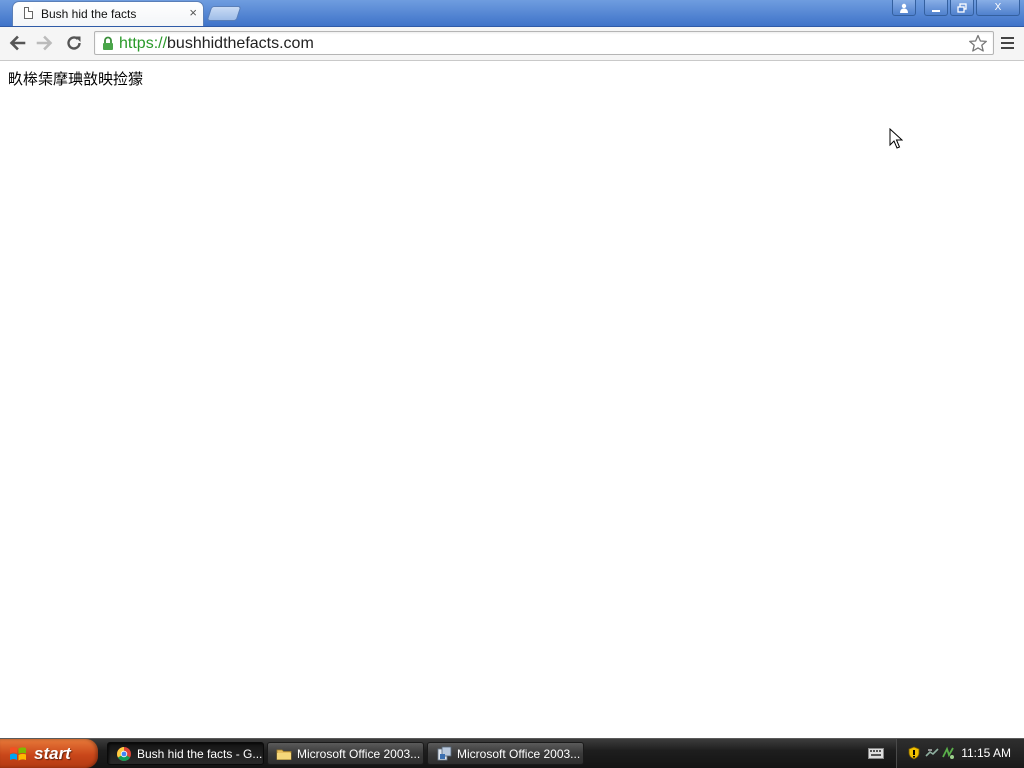  What do you see at coordinates (52, 753) in the screenshot?
I see `start-label: start` at bounding box center [52, 753].